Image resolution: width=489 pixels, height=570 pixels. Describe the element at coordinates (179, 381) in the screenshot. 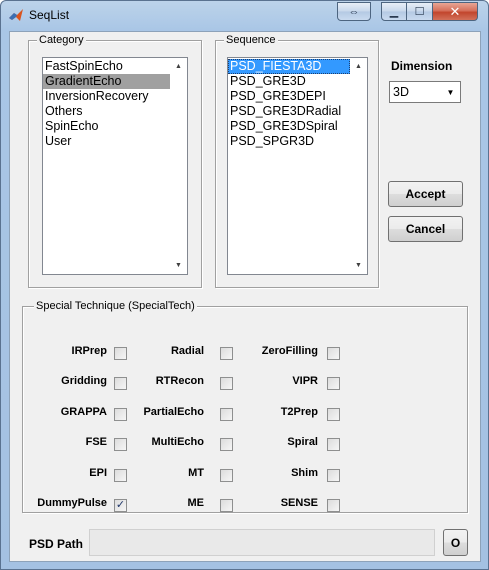

I see `technique-label: RTRecon` at that location.